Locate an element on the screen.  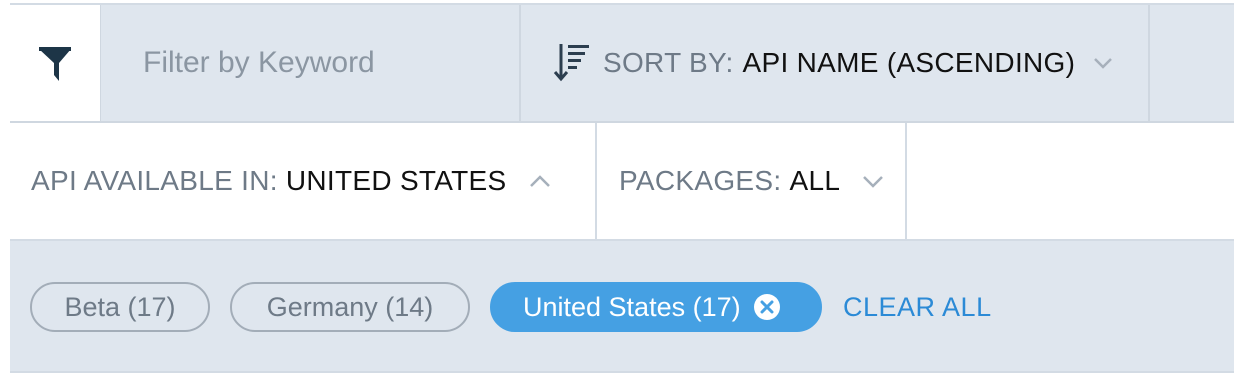
filter-chip-germany: Germany (14) is located at coordinates (350, 307).